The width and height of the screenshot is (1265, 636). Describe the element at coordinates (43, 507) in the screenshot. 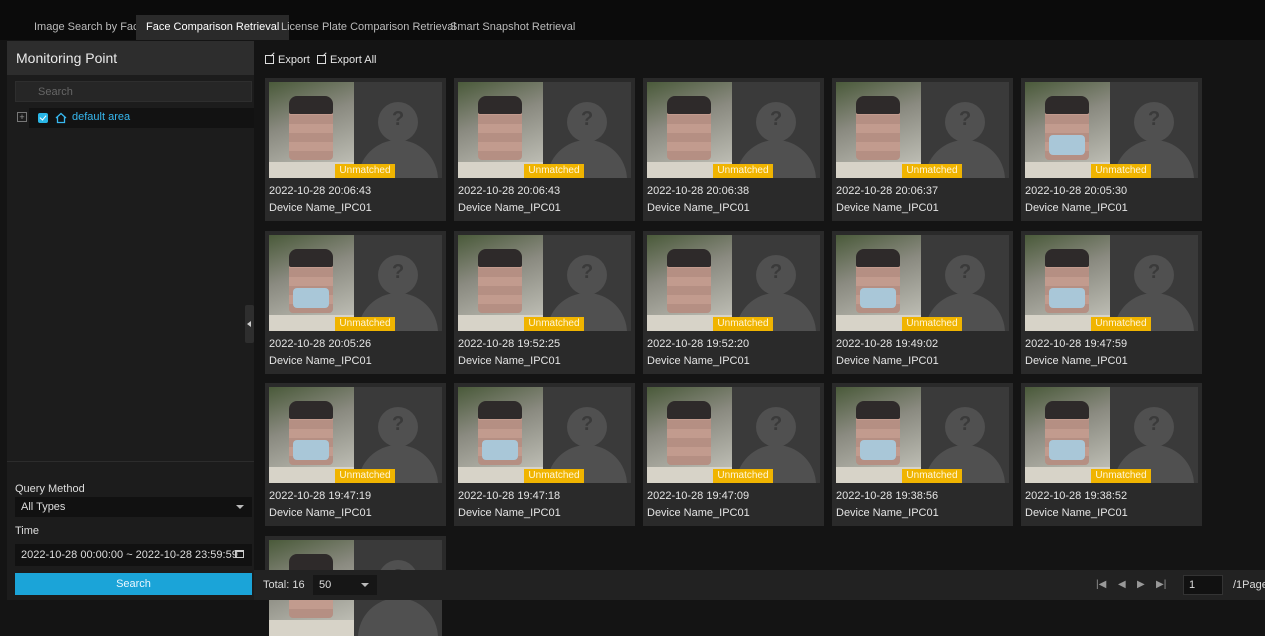

I see `query-method-value: All Types` at that location.